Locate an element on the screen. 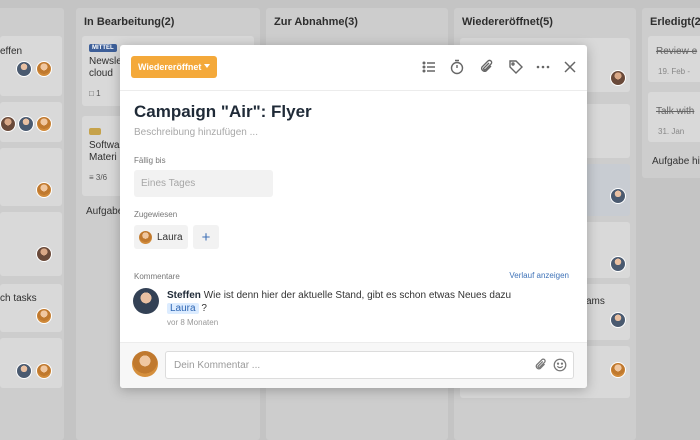 The width and height of the screenshot is (700, 440). comment-count: □ 1 is located at coordinates (95, 93).